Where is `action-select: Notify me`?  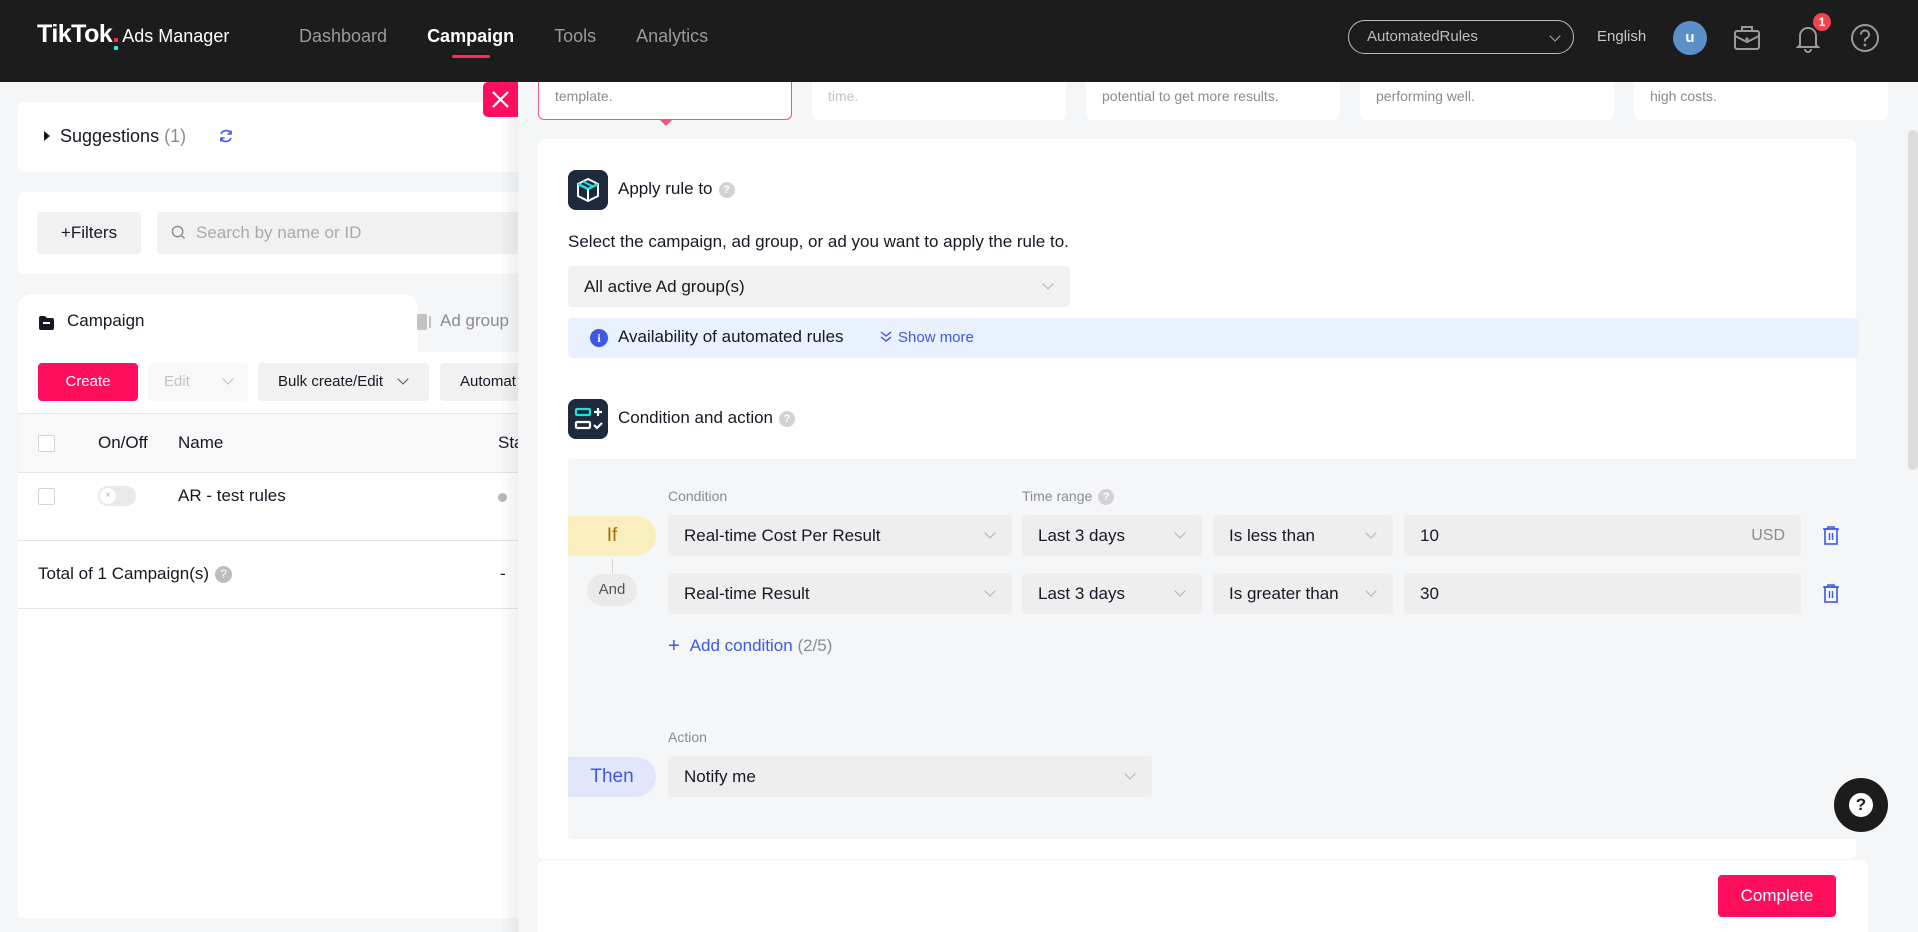 action-select: Notify me is located at coordinates (910, 776).